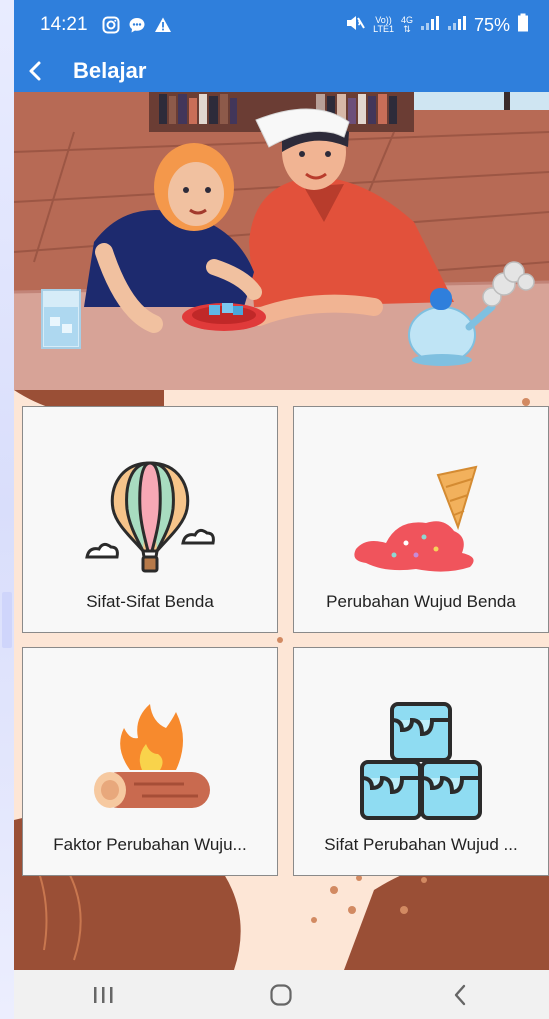 The image size is (549, 1019). I want to click on left-edge-strip, so click(7, 509).